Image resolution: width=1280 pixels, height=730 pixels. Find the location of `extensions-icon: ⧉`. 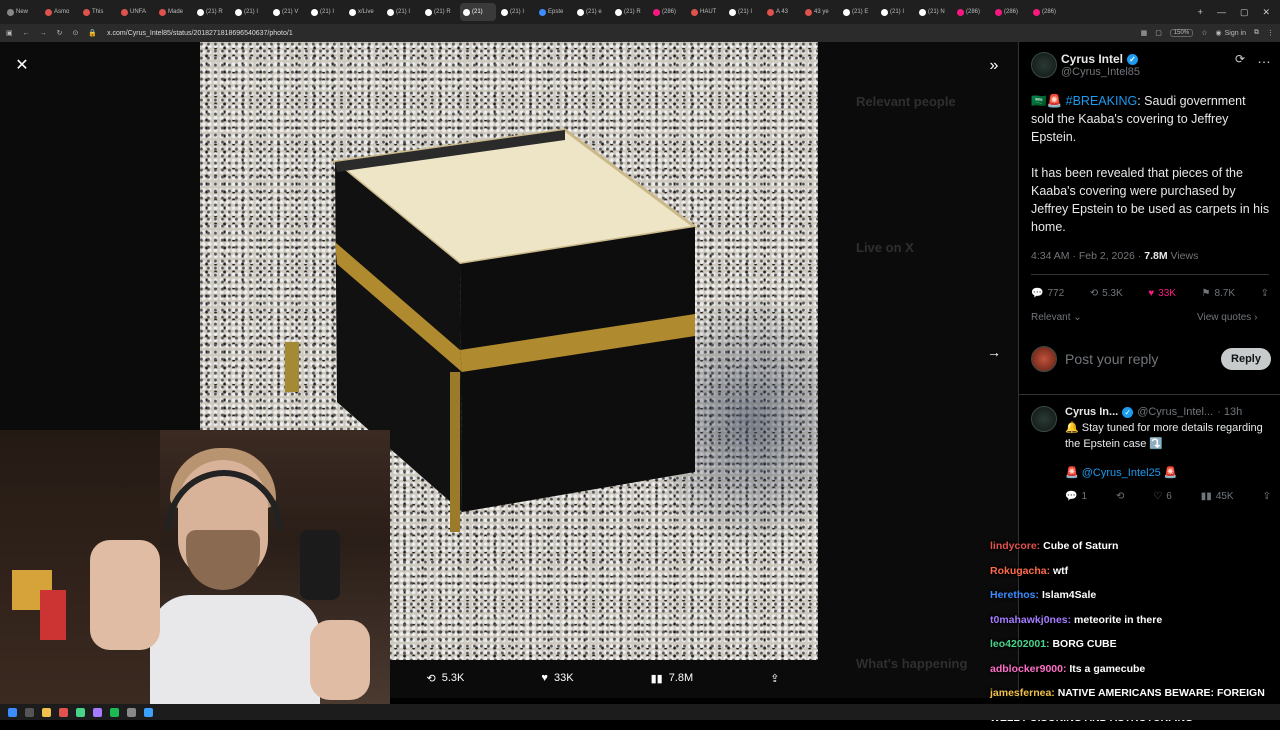

extensions-icon: ⧉ is located at coordinates (1256, 33).